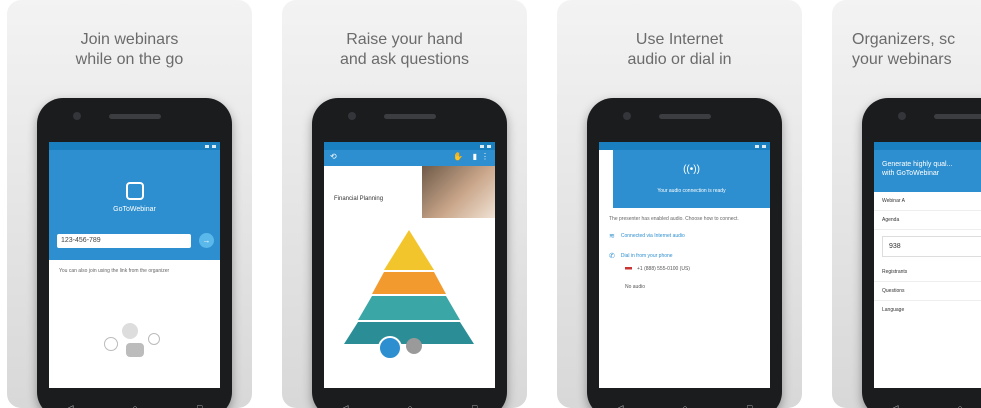  What do you see at coordinates (612, 256) in the screenshot?
I see `phone-icon: ✆` at bounding box center [612, 256].